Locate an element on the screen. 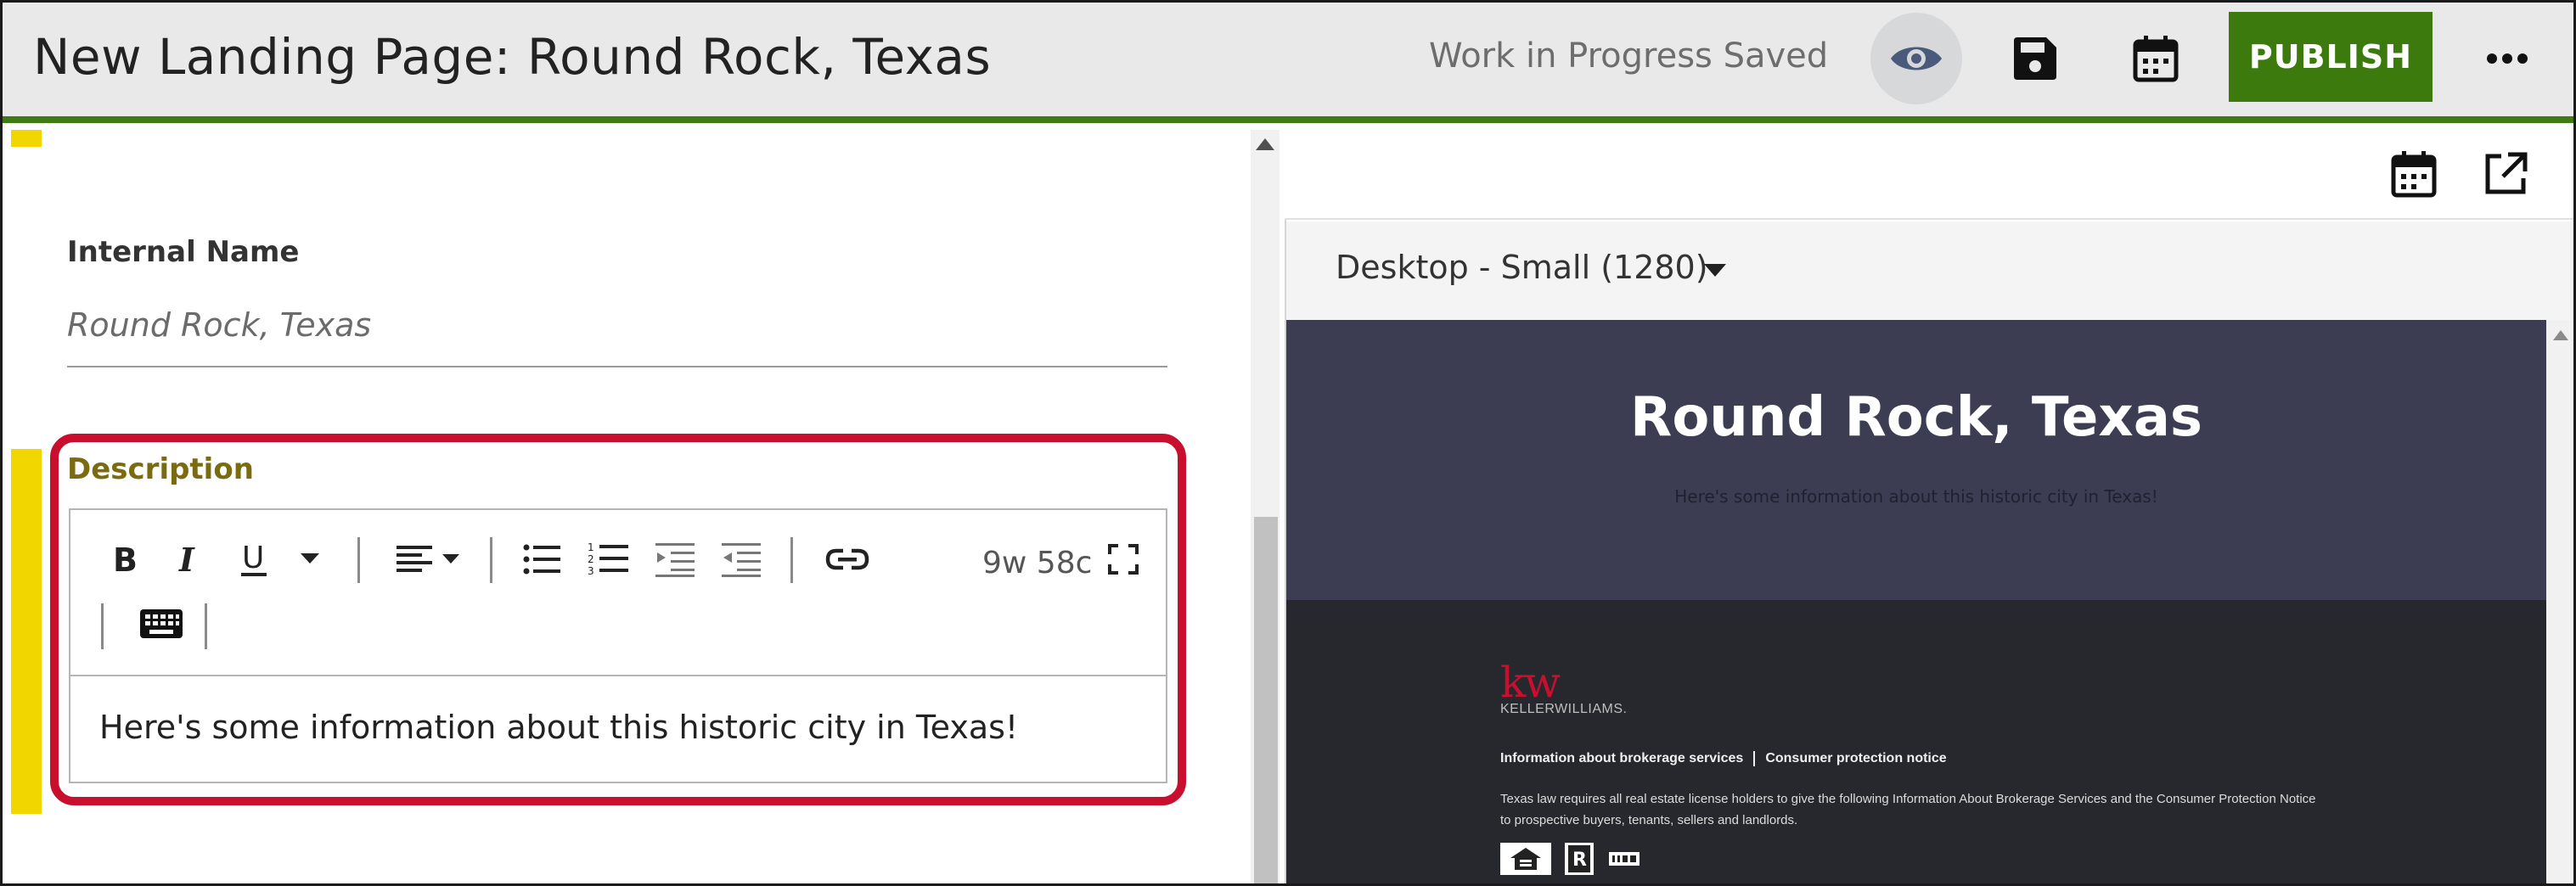 This screenshot has height=886, width=2576. numbered-list-button: 1 2 3 is located at coordinates (608, 559).